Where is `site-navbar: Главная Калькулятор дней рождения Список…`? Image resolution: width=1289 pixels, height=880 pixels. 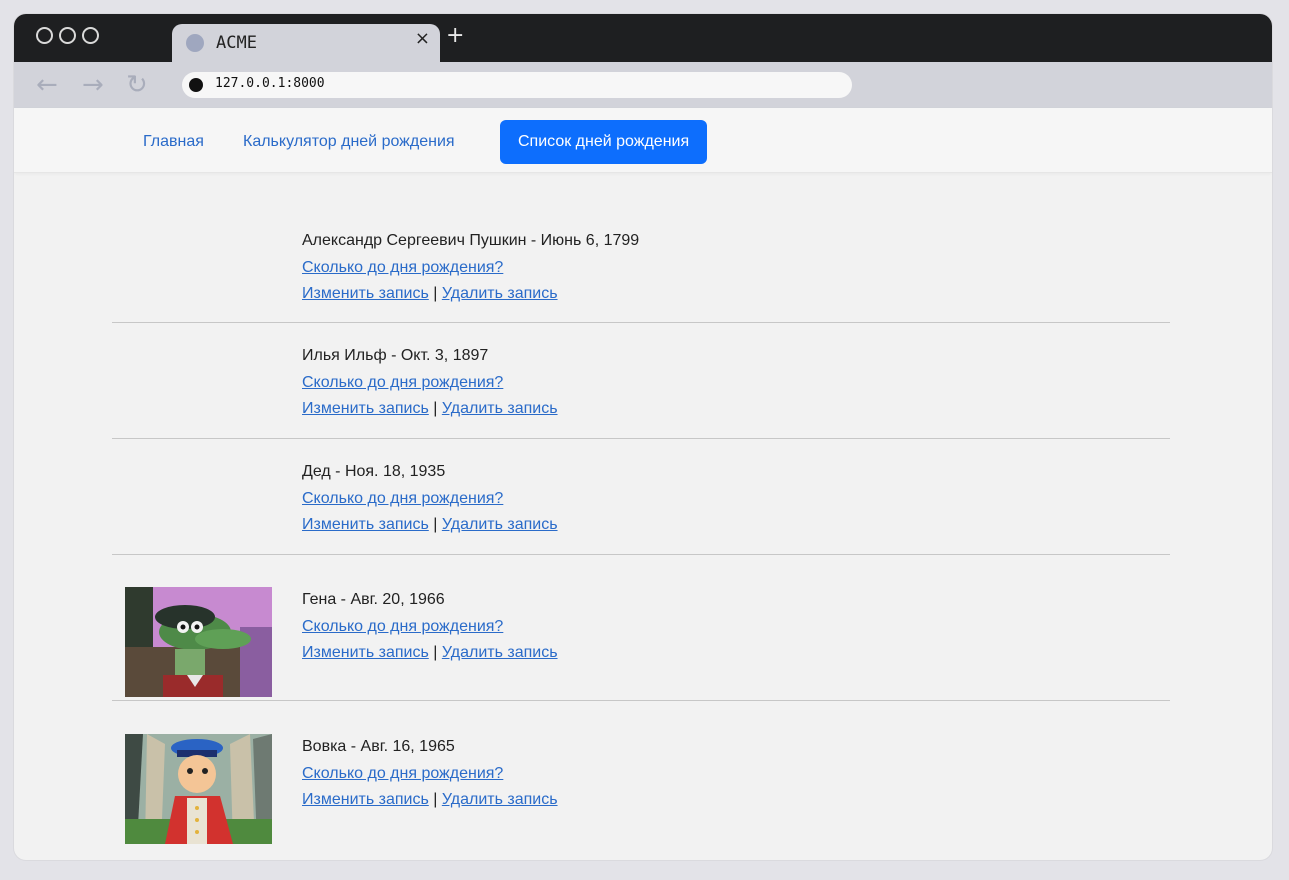 site-navbar: Главная Калькулятор дней рождения Список… is located at coordinates (643, 140).